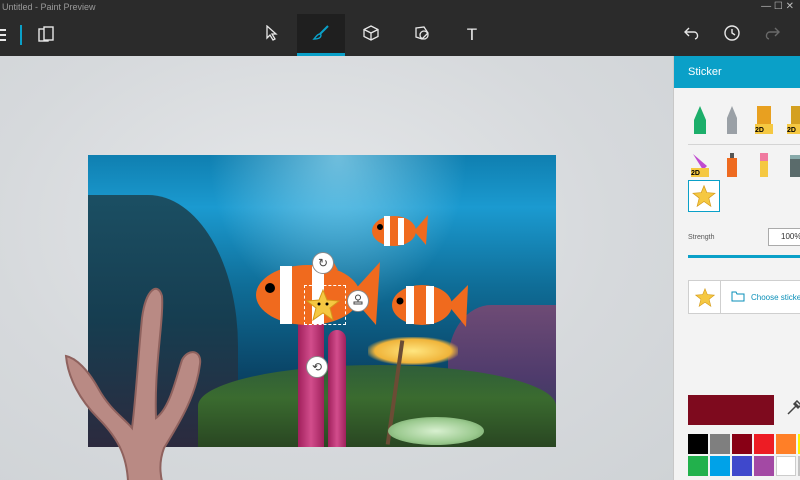  I want to click on brush-row-1: 2D 2D, so click(744, 121).